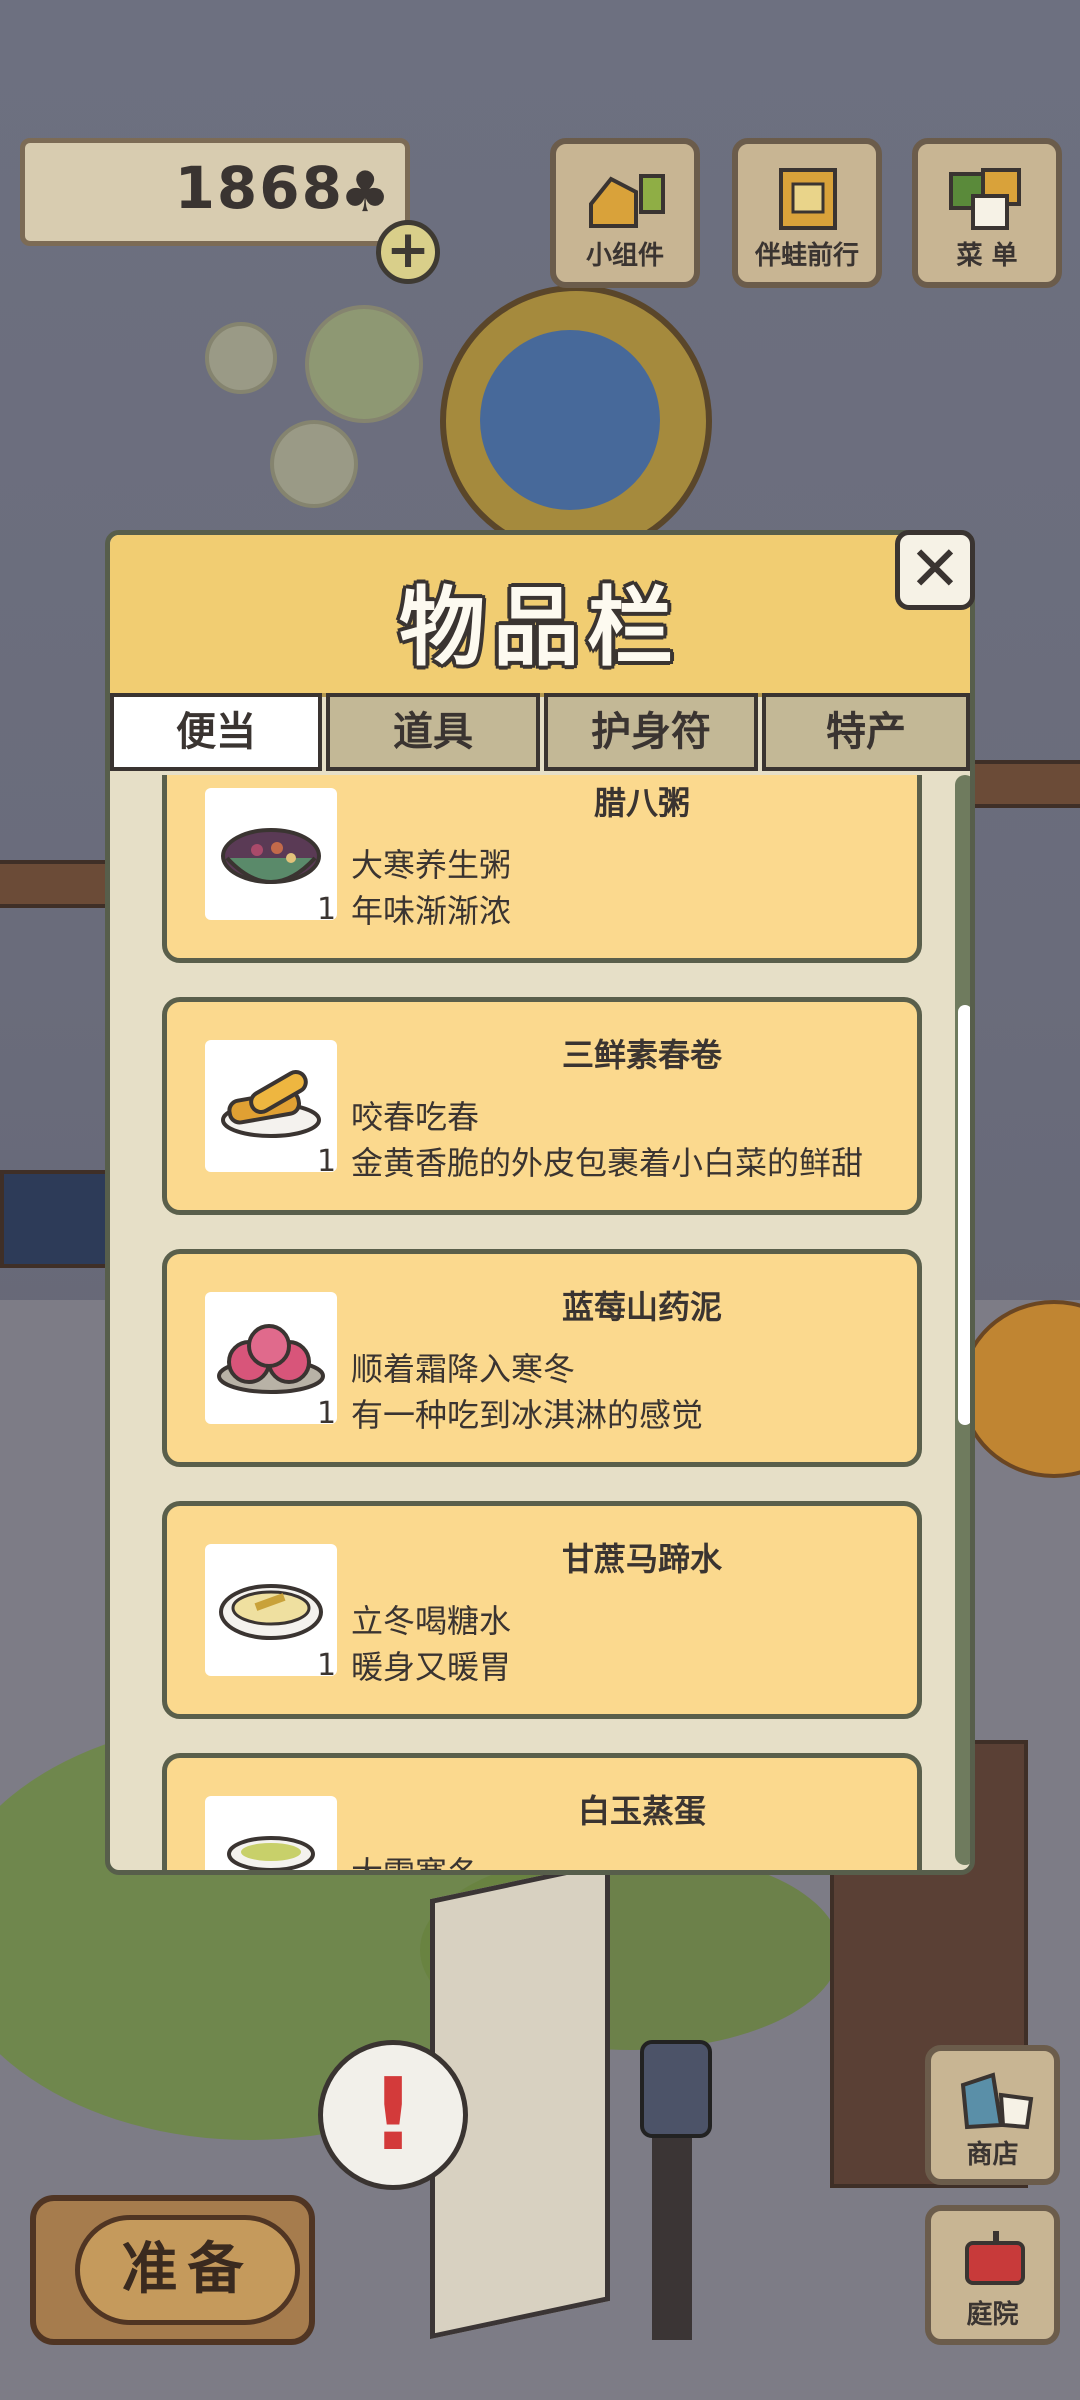  I want to click on menu-button-label: 菜 单, so click(987, 256).